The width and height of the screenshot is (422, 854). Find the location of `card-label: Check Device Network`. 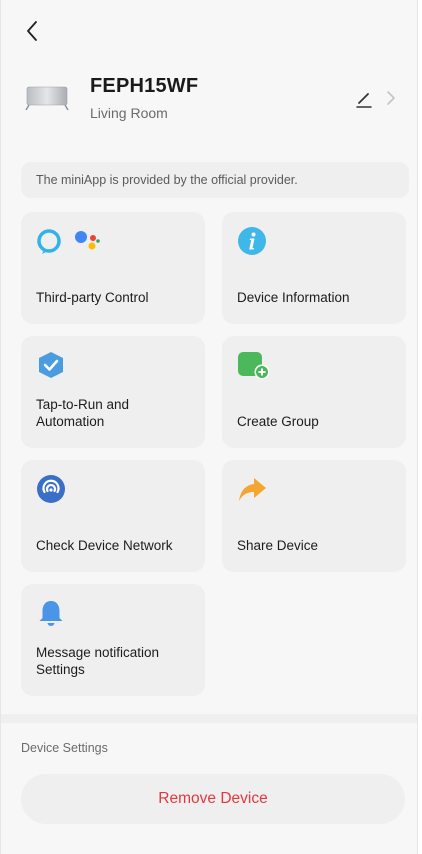

card-label: Check Device Network is located at coordinates (104, 545).